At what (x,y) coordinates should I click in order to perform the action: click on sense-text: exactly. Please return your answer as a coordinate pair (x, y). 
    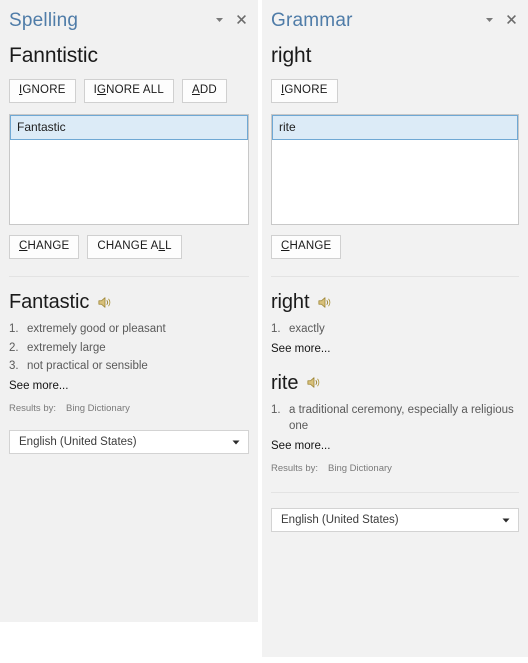
    Looking at the image, I should click on (307, 329).